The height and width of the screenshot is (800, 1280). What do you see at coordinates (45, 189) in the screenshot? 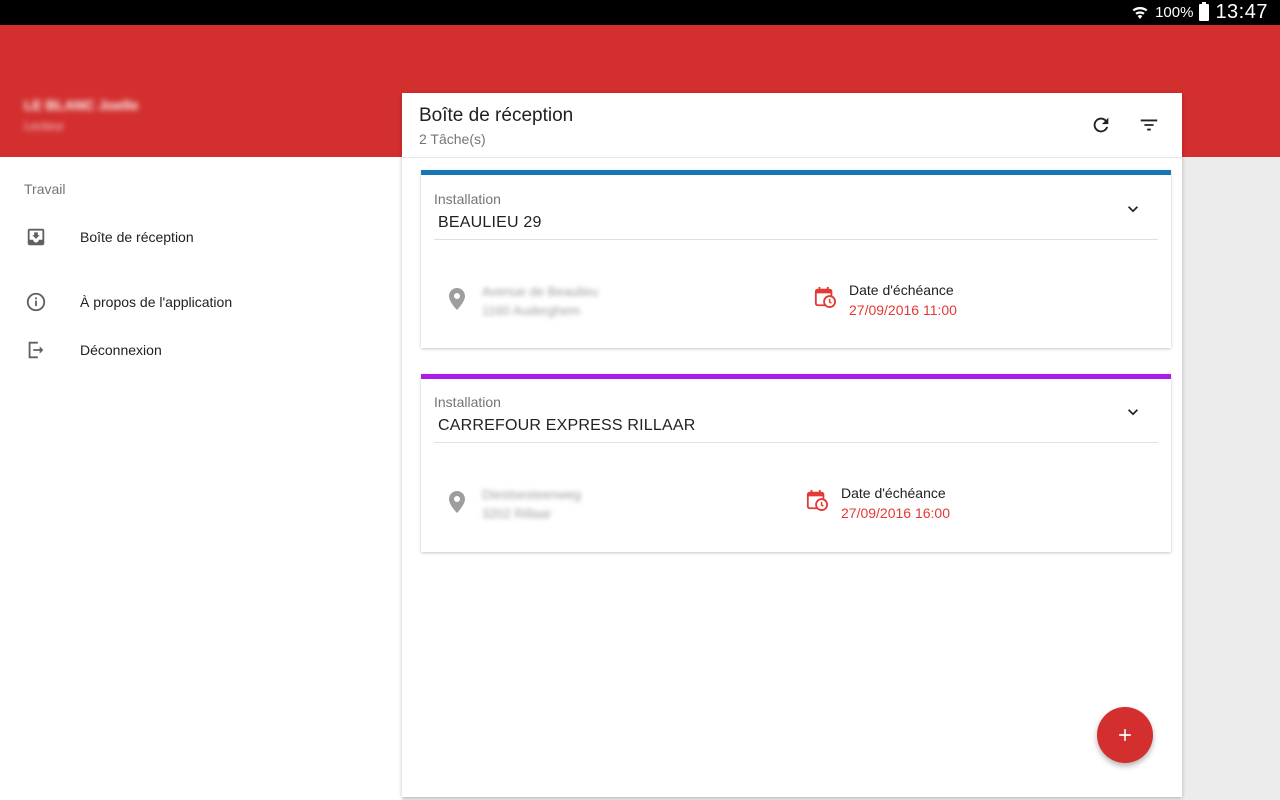
I see `drawer-section-title: Travail` at bounding box center [45, 189].